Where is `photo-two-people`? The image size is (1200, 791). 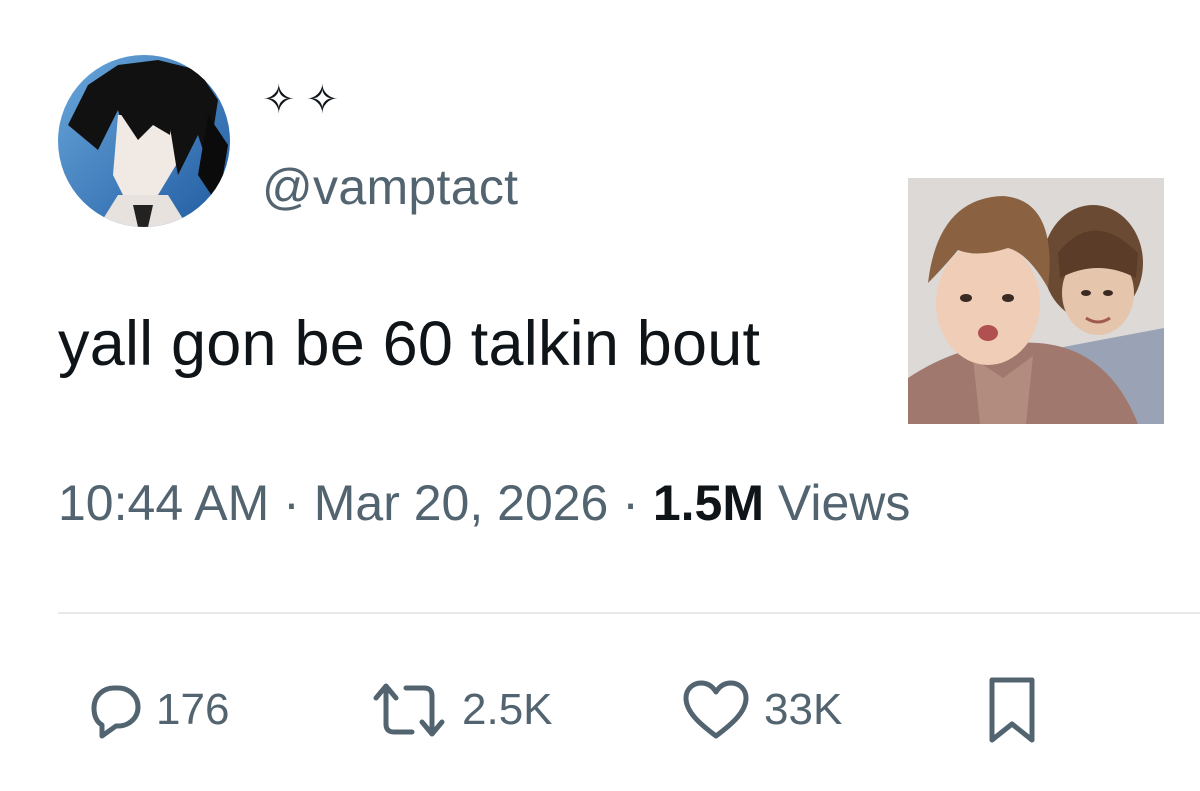
photo-two-people is located at coordinates (1036, 301).